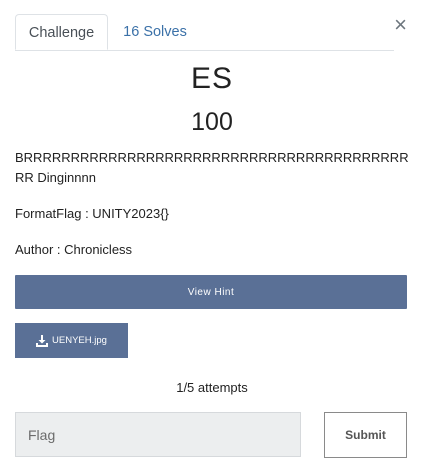 This screenshot has width=436, height=472. Describe the element at coordinates (61, 32) in the screenshot. I see `tab-challenge: Challenge` at that location.